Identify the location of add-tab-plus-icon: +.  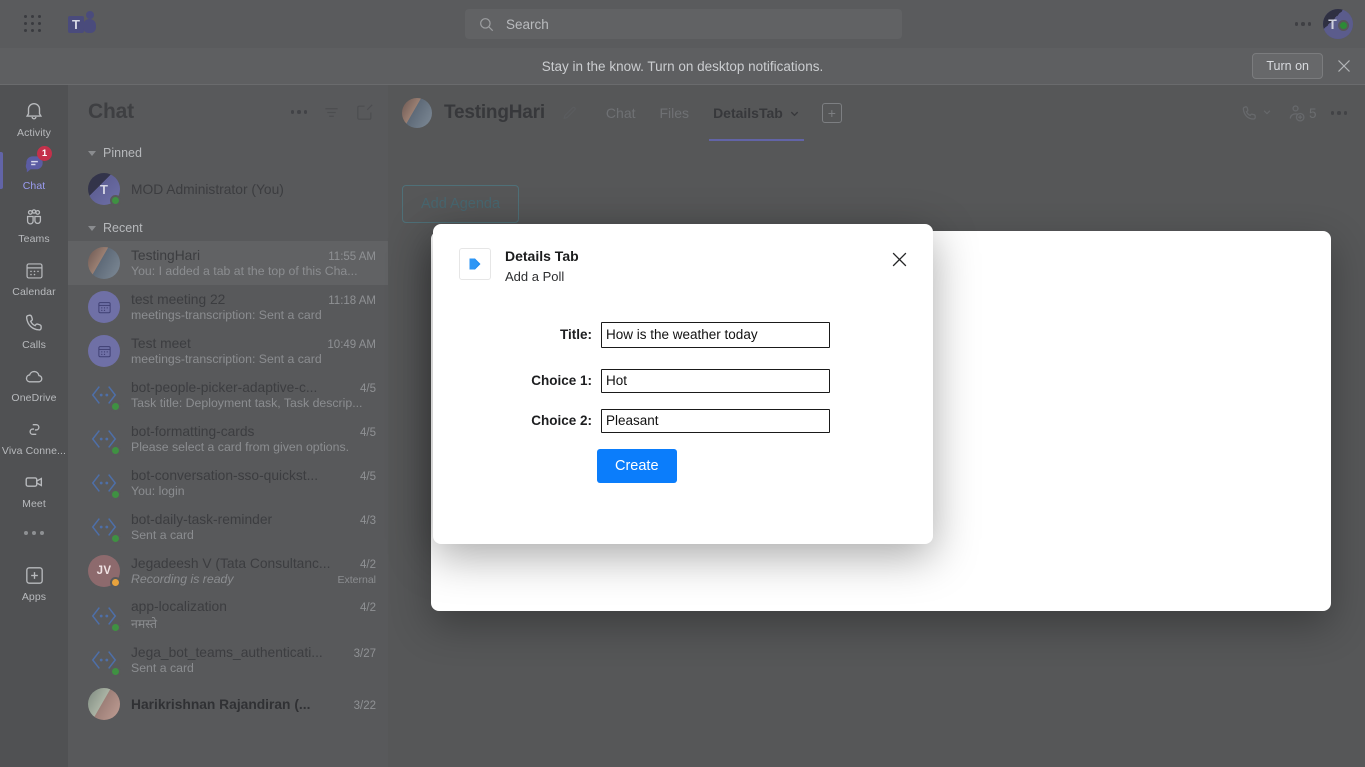
(831, 113).